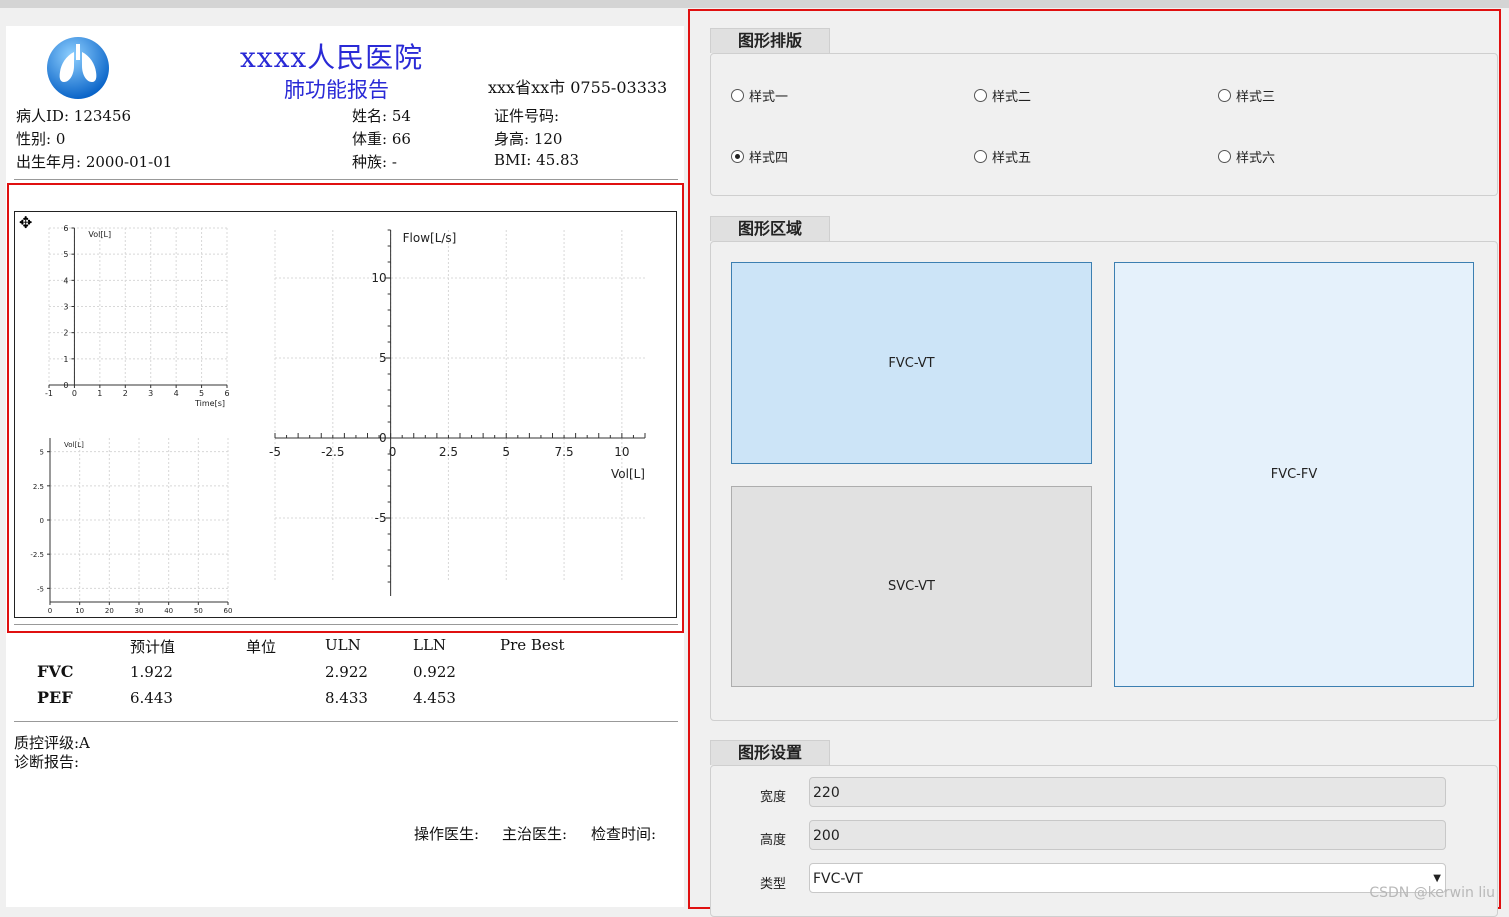 The width and height of the screenshot is (1509, 917). Describe the element at coordinates (65, 280) in the screenshot. I see `y-tick-label: 4` at that location.